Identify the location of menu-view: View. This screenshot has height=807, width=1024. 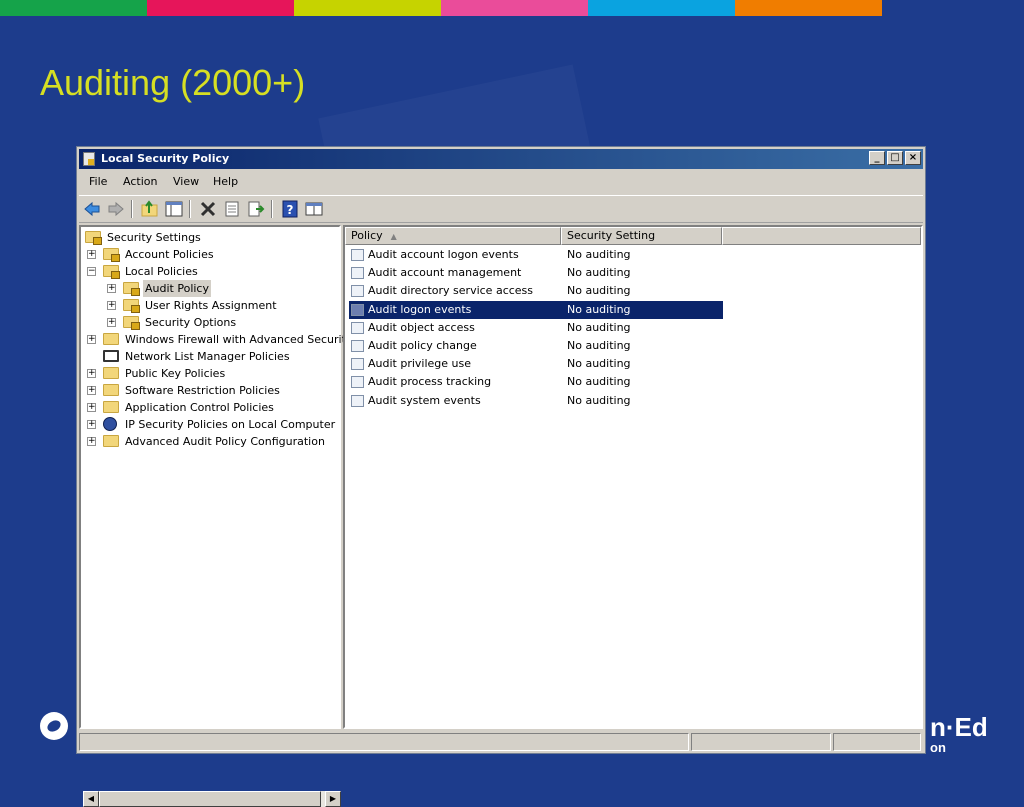
(186, 181).